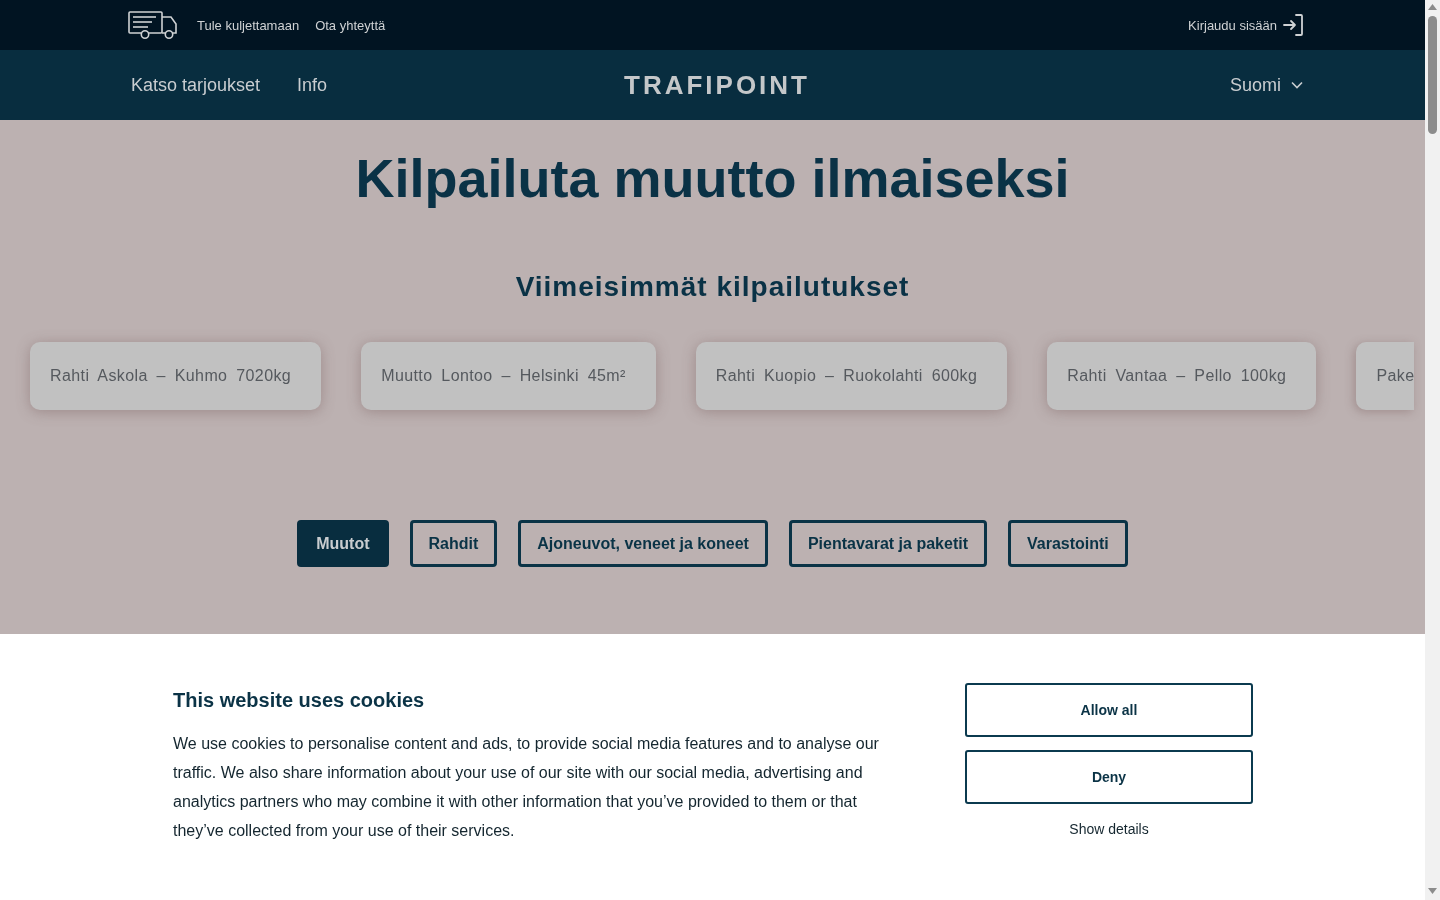 This screenshot has width=1440, height=900. I want to click on chevron-down-icon, so click(1297, 85).